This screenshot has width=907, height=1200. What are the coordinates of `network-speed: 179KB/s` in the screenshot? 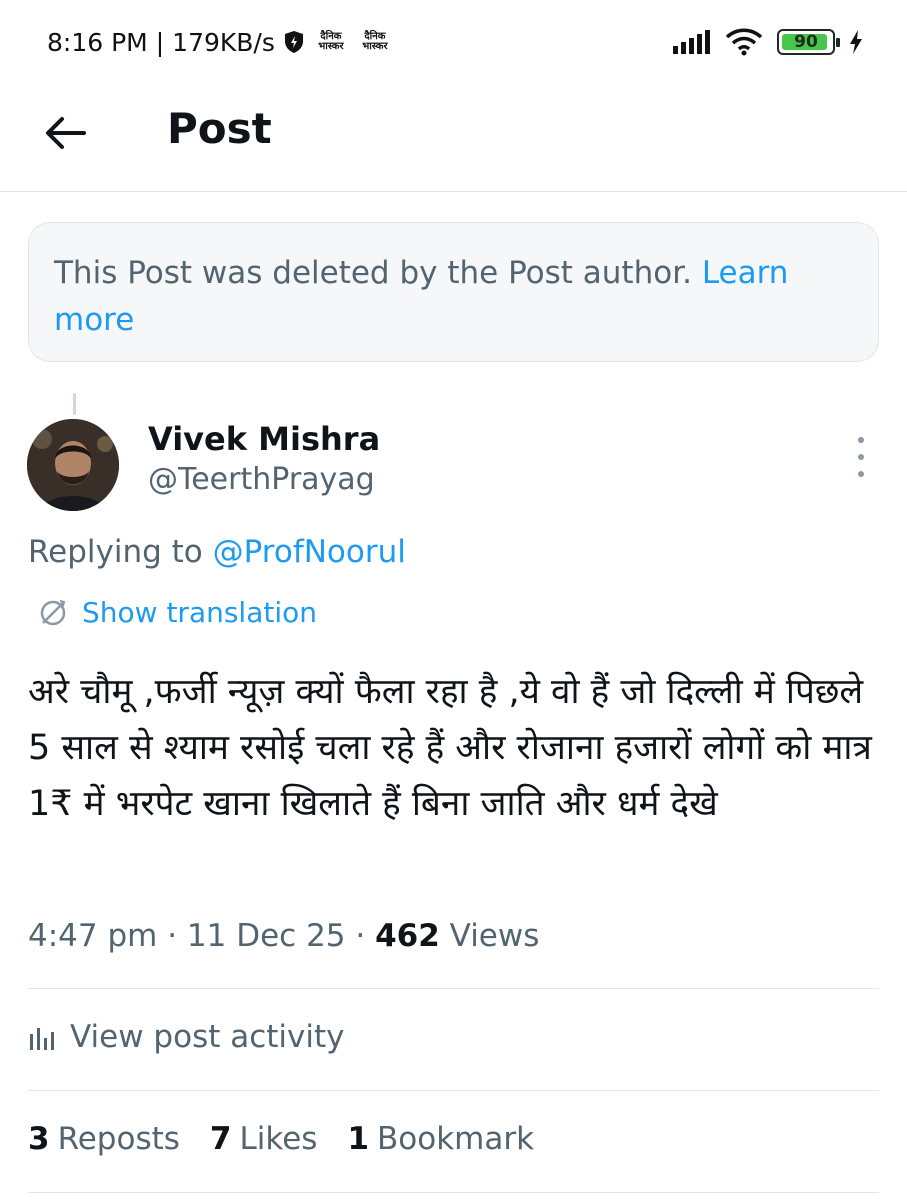 It's located at (223, 42).